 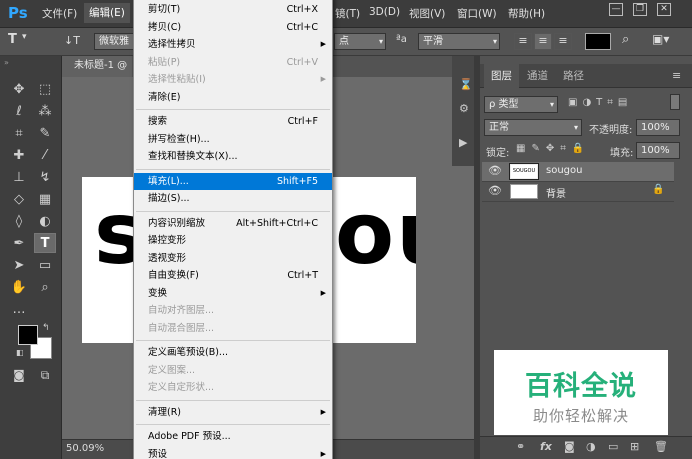 I want to click on menu-window: 窗口(W), so click(x=477, y=13).